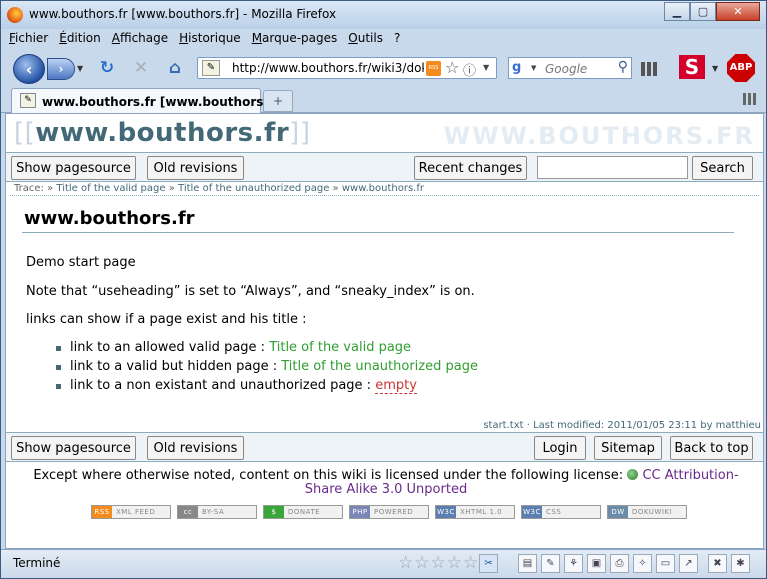  What do you see at coordinates (37, 563) in the screenshot?
I see `status-text: Terminé` at bounding box center [37, 563].